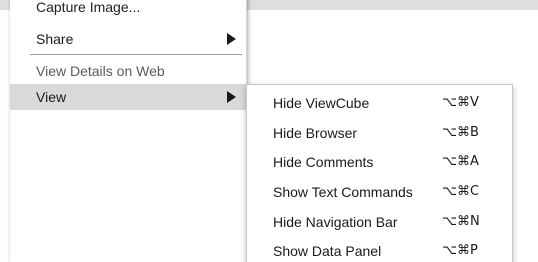 The height and width of the screenshot is (262, 538). What do you see at coordinates (379, 103) in the screenshot?
I see `submenu-item-hide-viewcube: Hide ViewCube ⌥⌘V` at bounding box center [379, 103].